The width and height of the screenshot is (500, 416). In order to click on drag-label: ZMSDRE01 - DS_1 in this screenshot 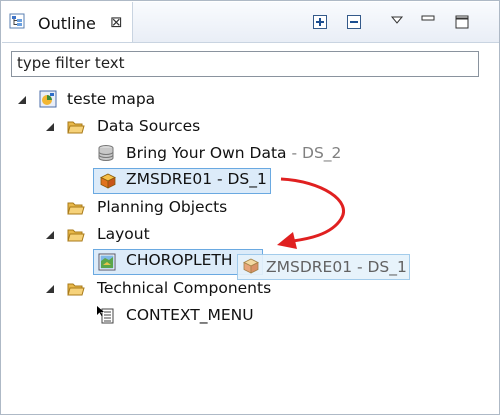, I will do `click(336, 267)`.